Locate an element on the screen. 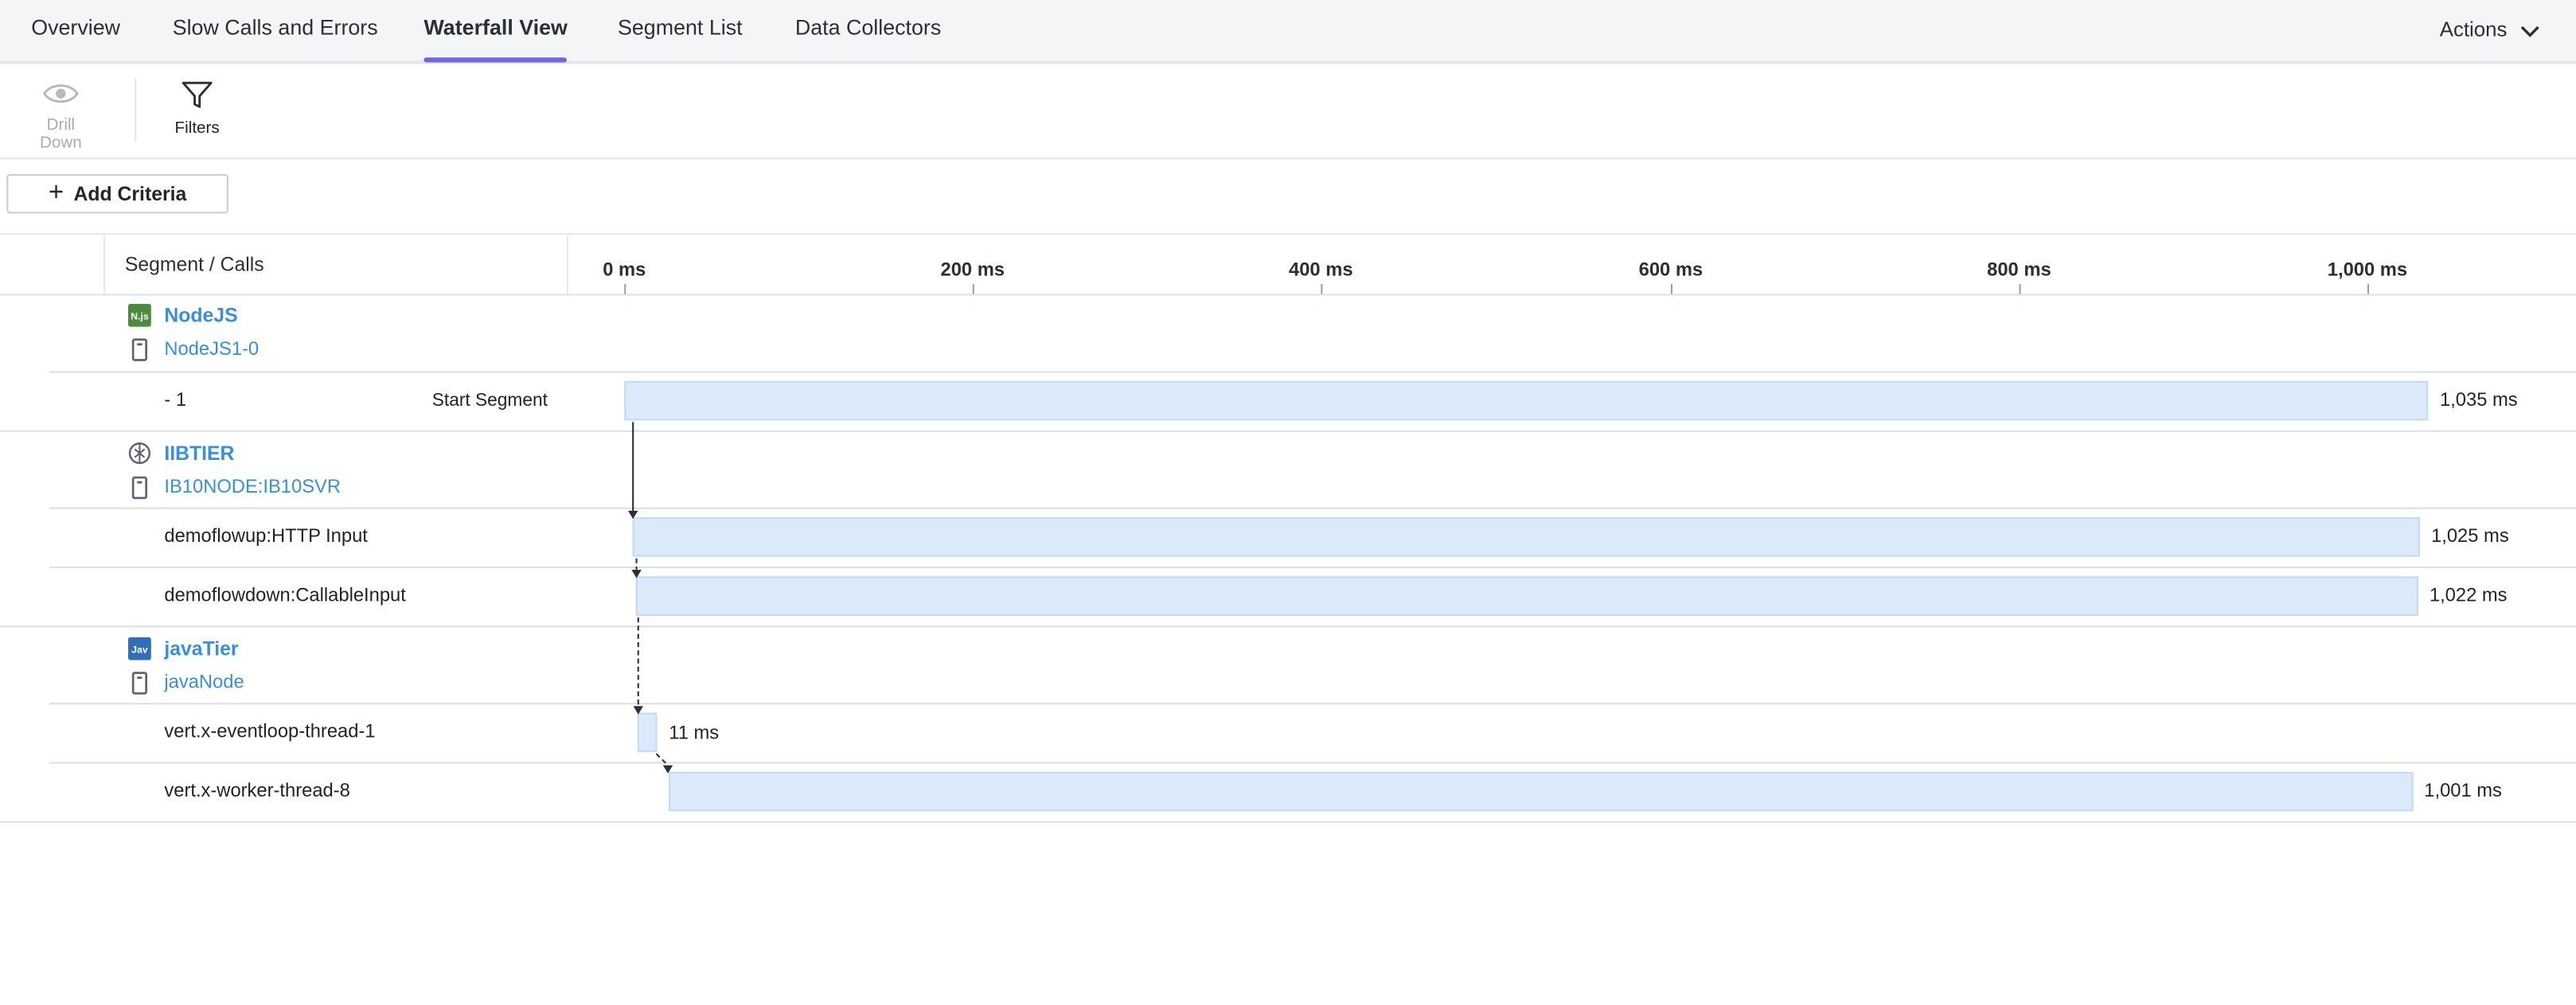 This screenshot has width=2576, height=1005. add-criteria-label: Add Criteria is located at coordinates (130, 193).